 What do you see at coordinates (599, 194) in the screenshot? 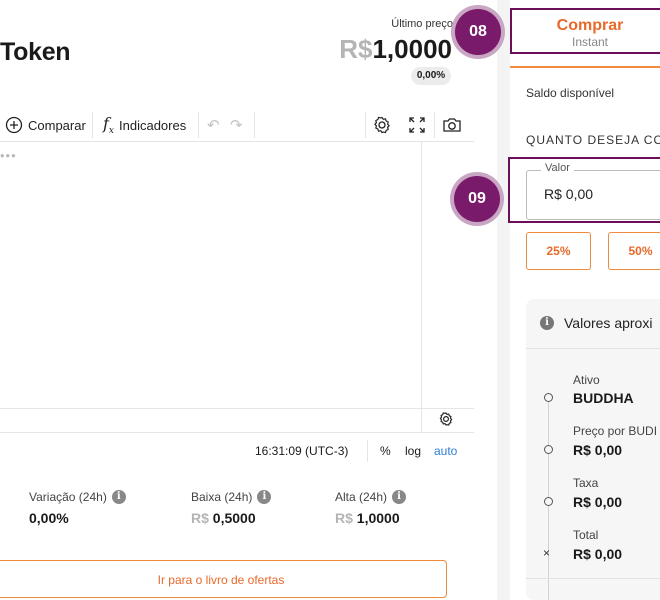
I see `amount-input` at bounding box center [599, 194].